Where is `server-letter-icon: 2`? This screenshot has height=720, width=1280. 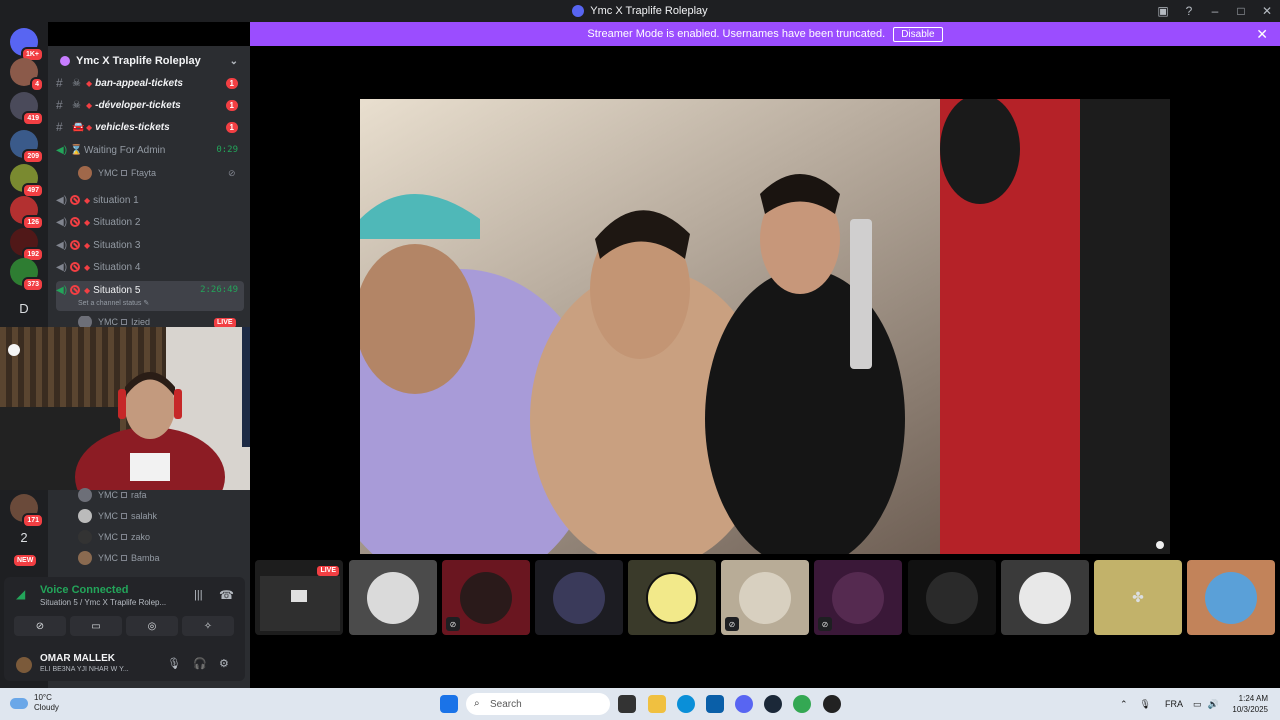 server-letter-icon: 2 is located at coordinates (24, 538).